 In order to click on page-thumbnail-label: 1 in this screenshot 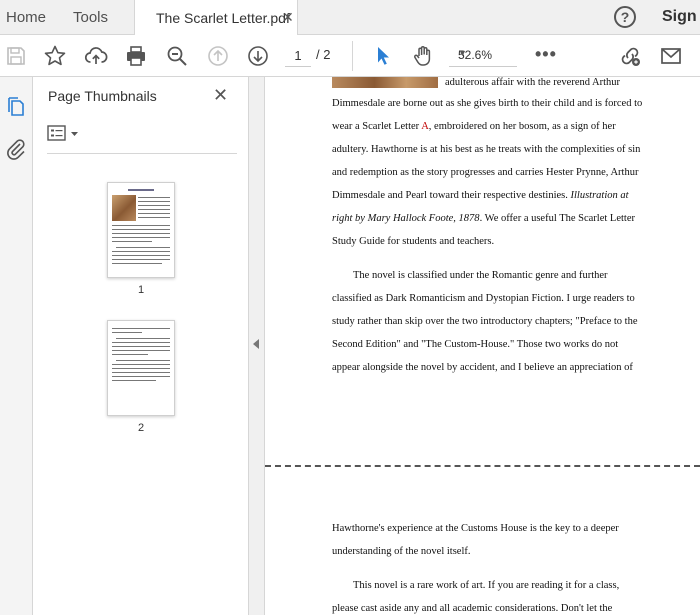, I will do `click(141, 290)`.